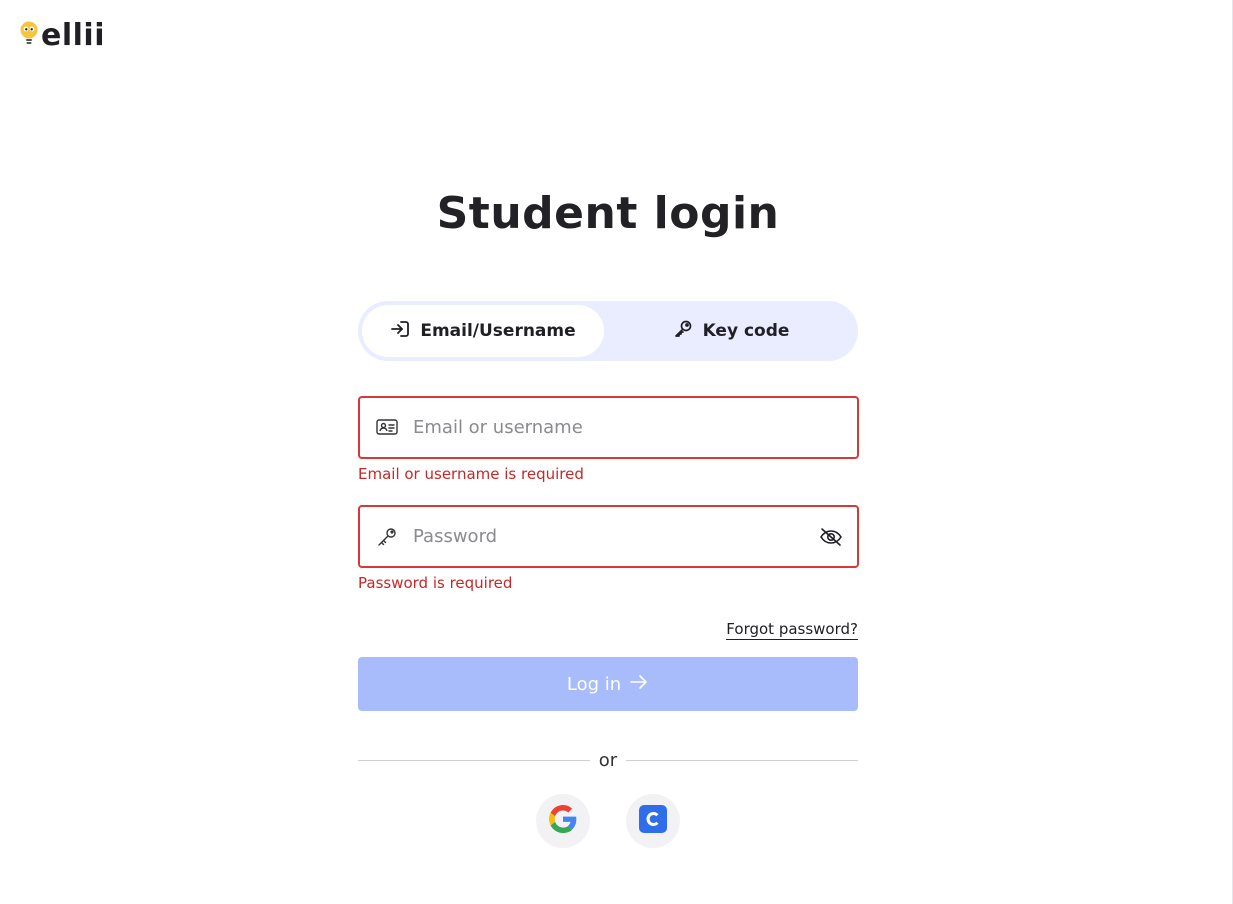 This screenshot has width=1233, height=904. What do you see at coordinates (608, 213) in the screenshot?
I see `page-title: Student login` at bounding box center [608, 213].